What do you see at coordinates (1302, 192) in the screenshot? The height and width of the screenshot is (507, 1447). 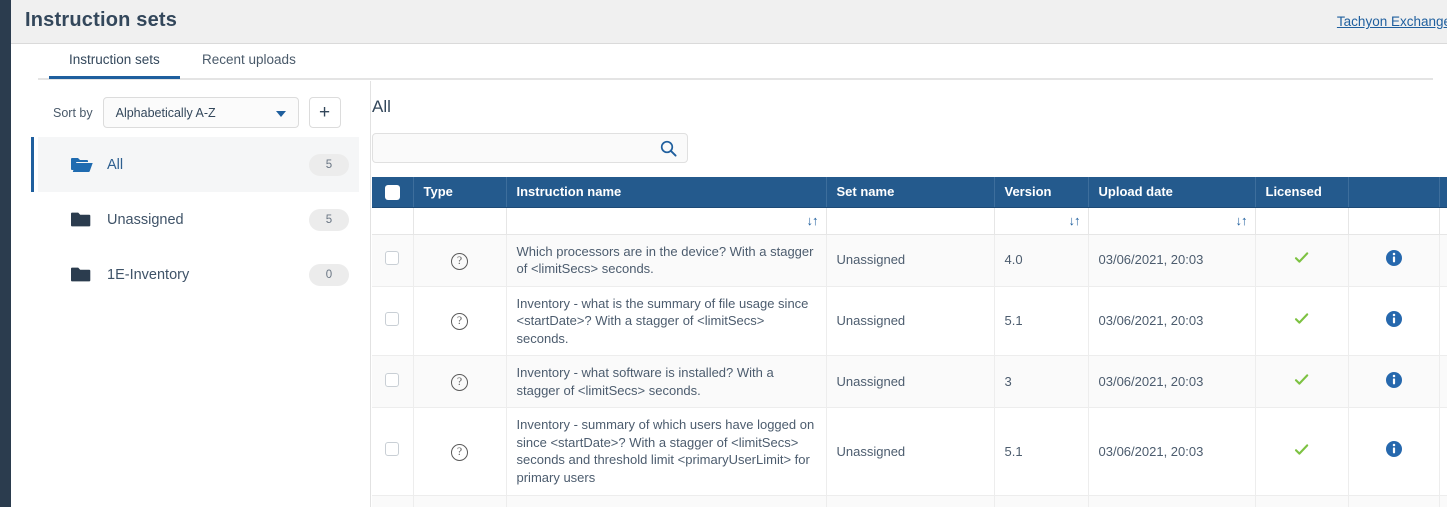 I see `column-header-licensed: Licensed` at bounding box center [1302, 192].